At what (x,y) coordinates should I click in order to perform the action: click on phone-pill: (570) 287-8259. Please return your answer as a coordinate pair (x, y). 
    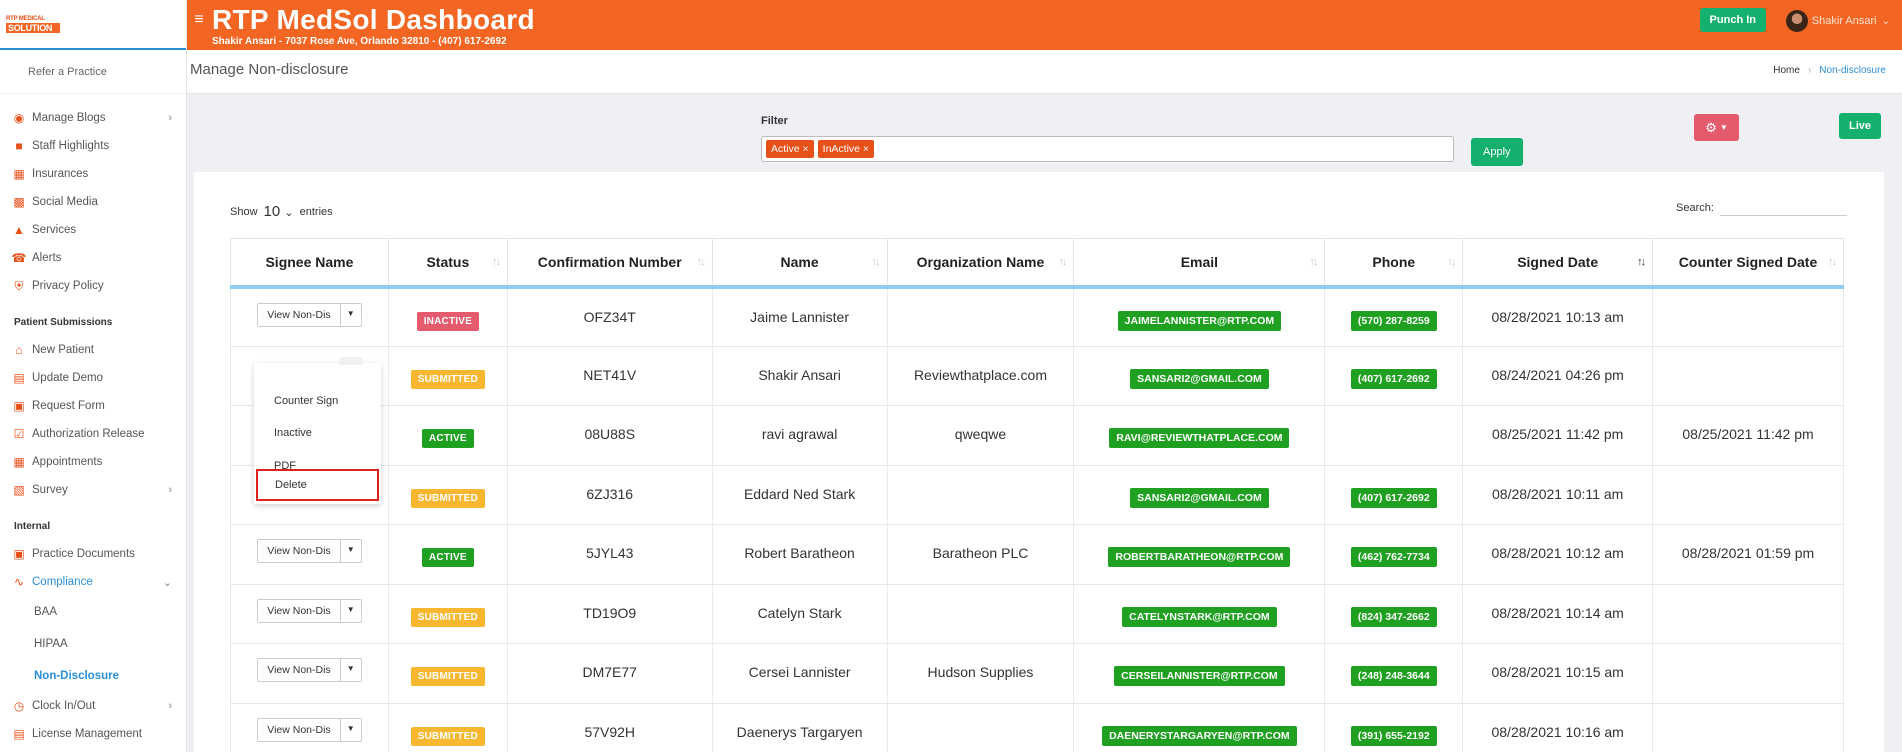
    Looking at the image, I should click on (1393, 320).